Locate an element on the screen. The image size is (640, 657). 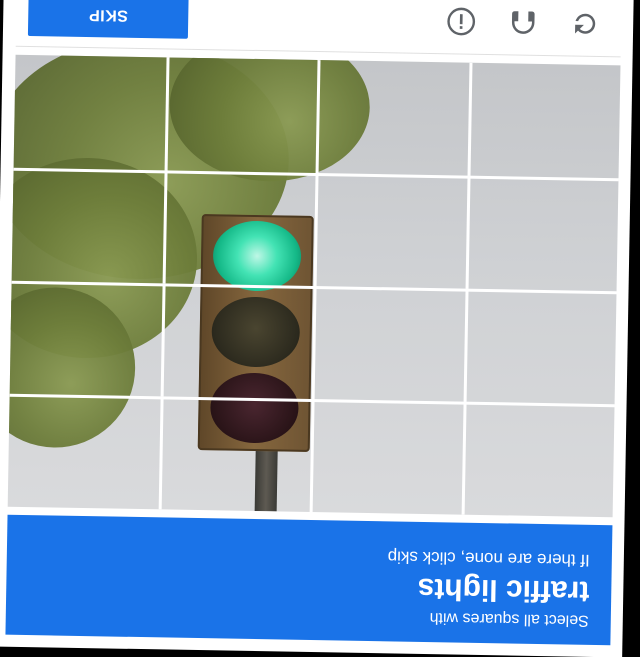
reload-button is located at coordinates (585, 23).